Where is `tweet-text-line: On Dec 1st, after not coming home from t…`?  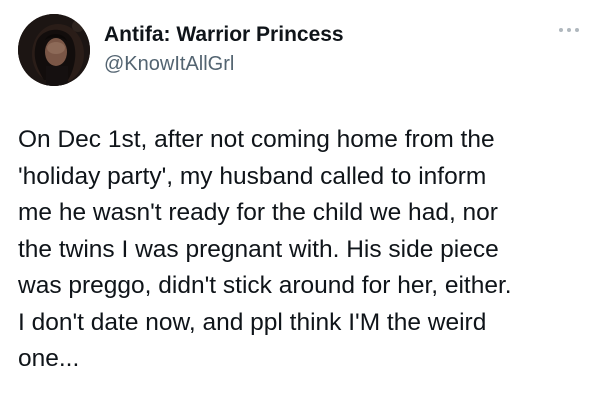 tweet-text-line: On Dec 1st, after not coming home from t… is located at coordinates (256, 139).